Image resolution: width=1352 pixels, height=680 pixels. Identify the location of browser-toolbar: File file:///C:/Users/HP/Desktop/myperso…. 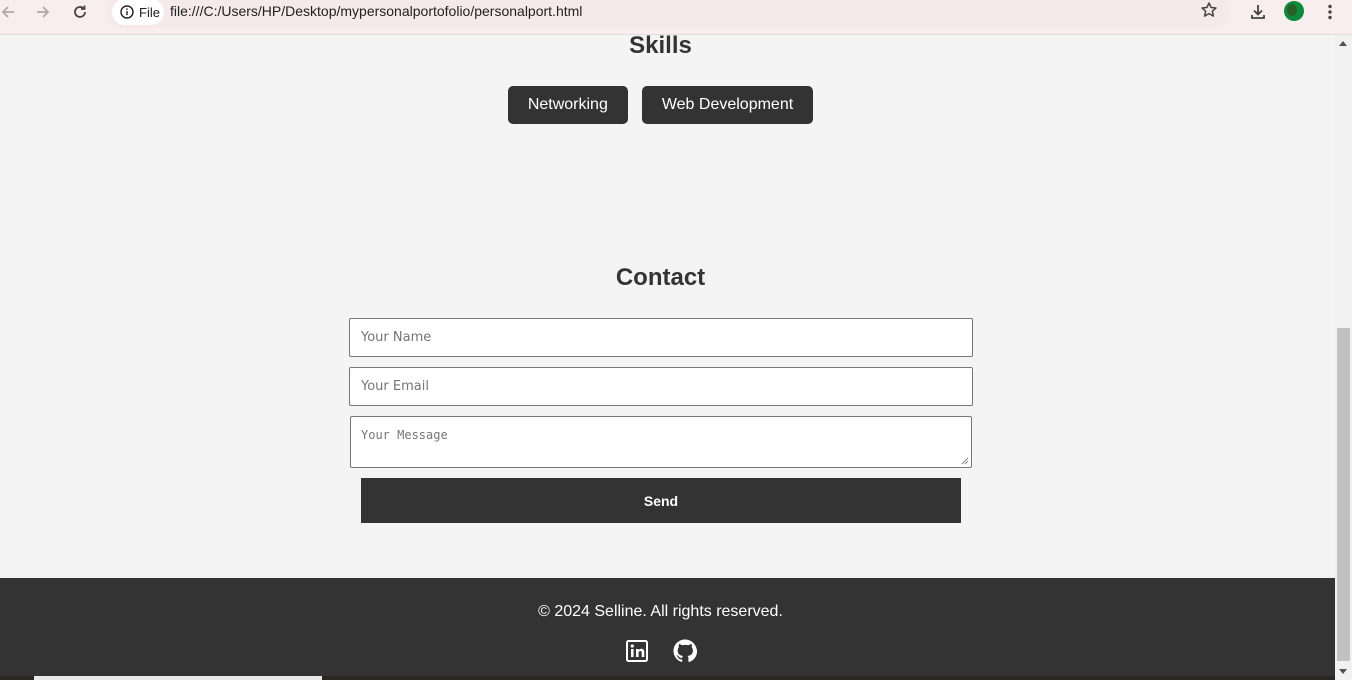
(676, 17).